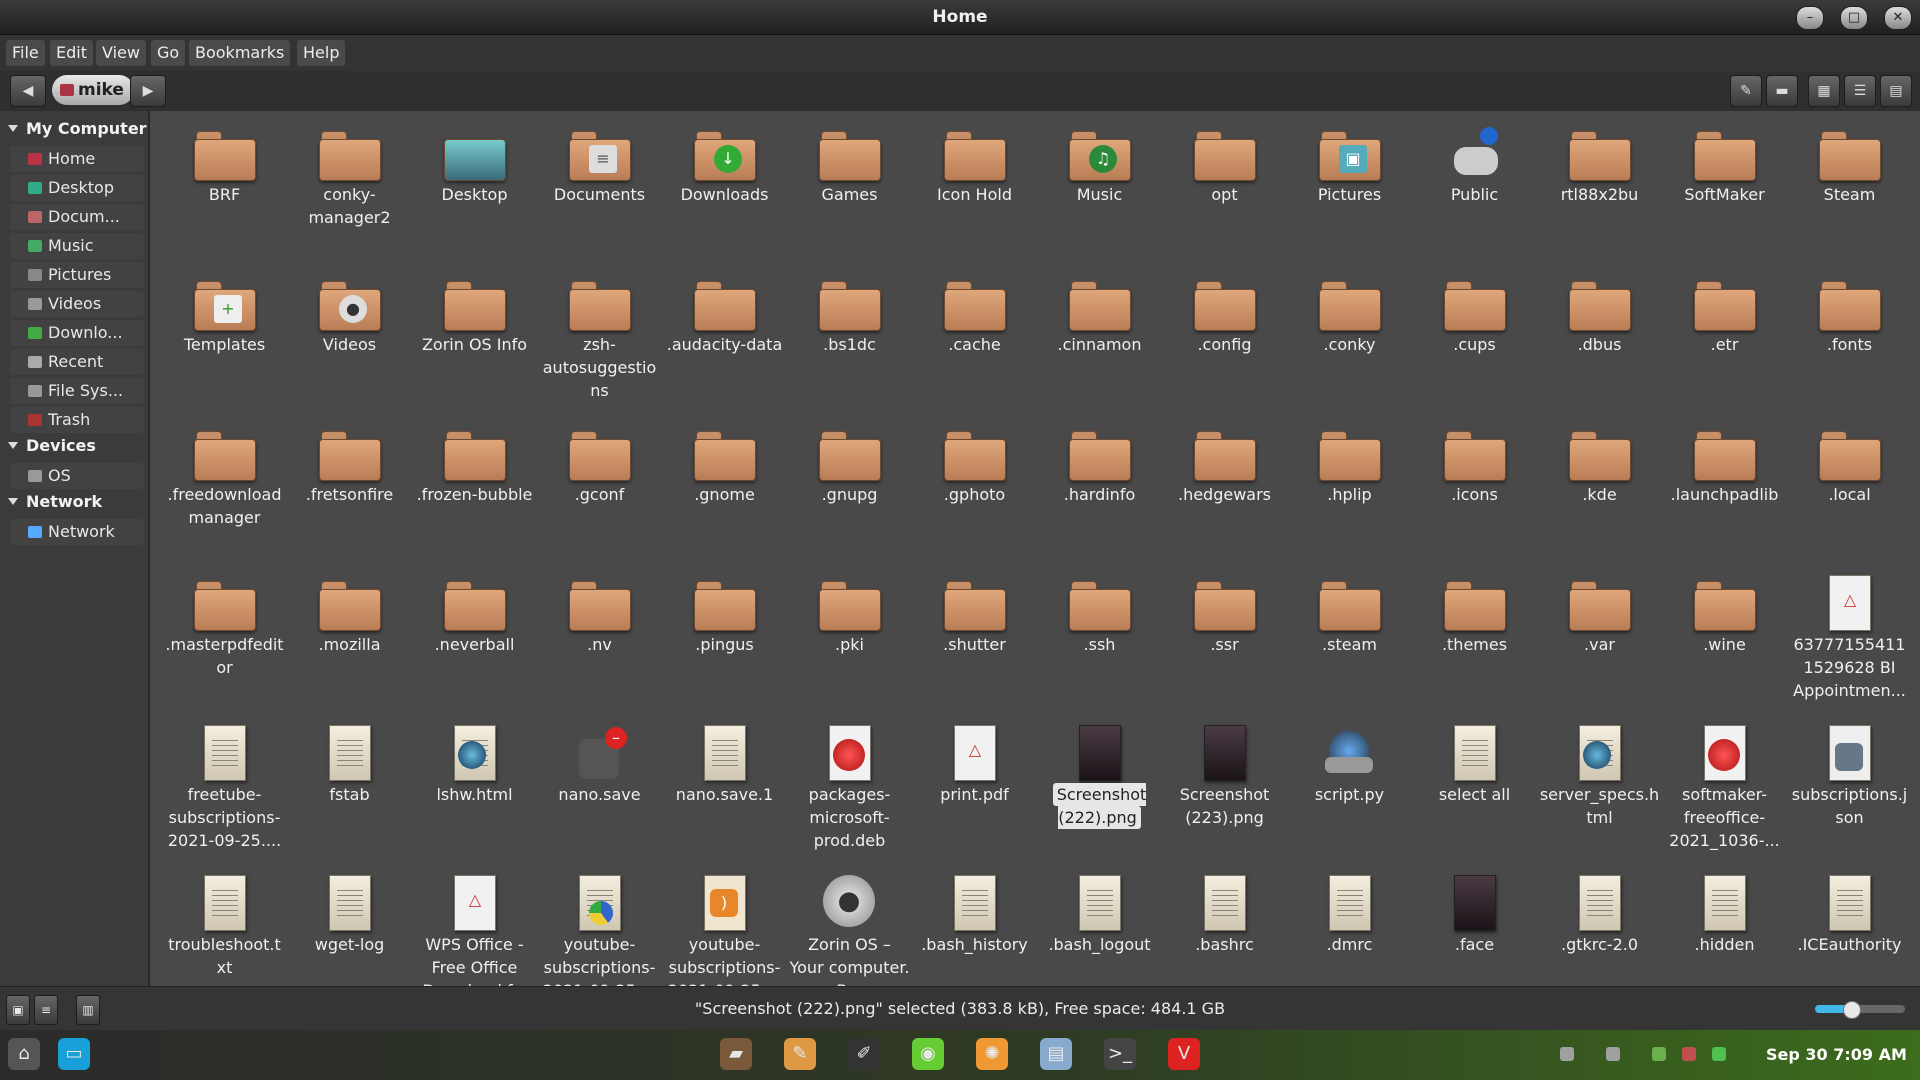 This screenshot has width=1920, height=1080. I want to click on file-item: script.py, so click(1349, 794).